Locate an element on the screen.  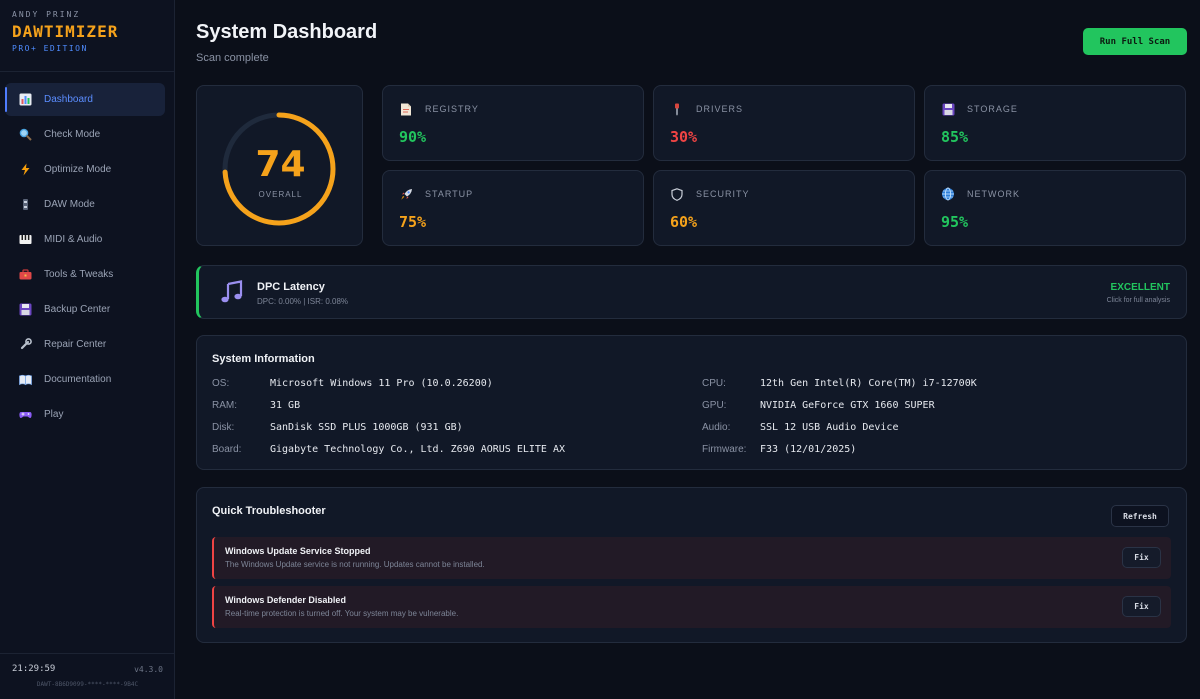
overall-score-card: 74 OVERALL is located at coordinates (279, 165).